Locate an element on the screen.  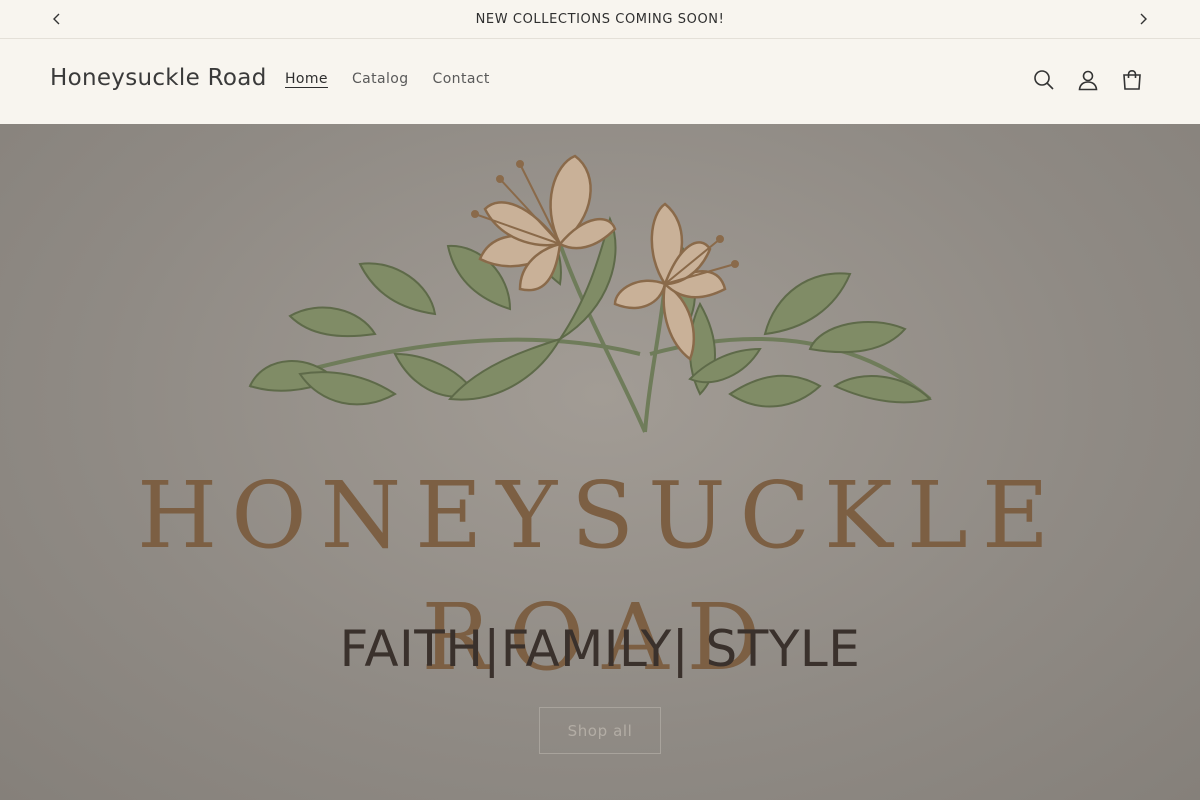
chevron-left-icon is located at coordinates (57, 19).